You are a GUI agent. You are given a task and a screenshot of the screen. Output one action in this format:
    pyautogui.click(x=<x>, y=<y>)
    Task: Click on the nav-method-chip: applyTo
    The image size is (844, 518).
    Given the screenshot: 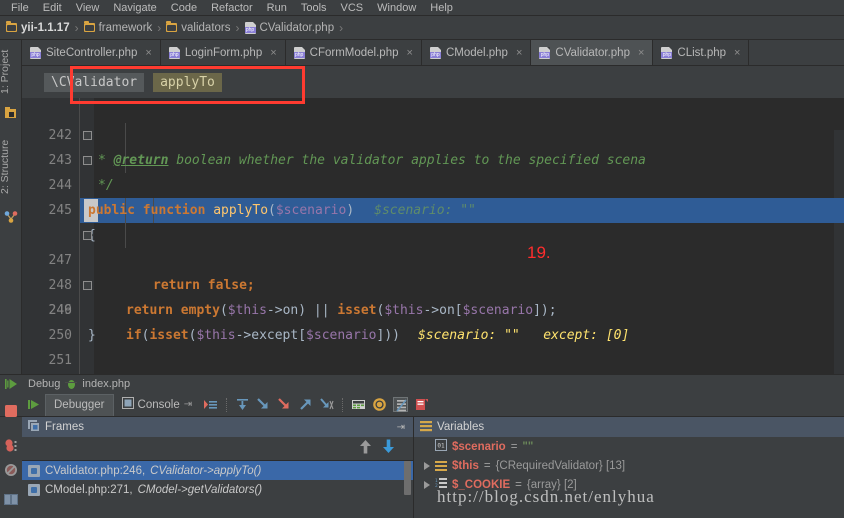 What is the action you would take?
    pyautogui.click(x=187, y=82)
    